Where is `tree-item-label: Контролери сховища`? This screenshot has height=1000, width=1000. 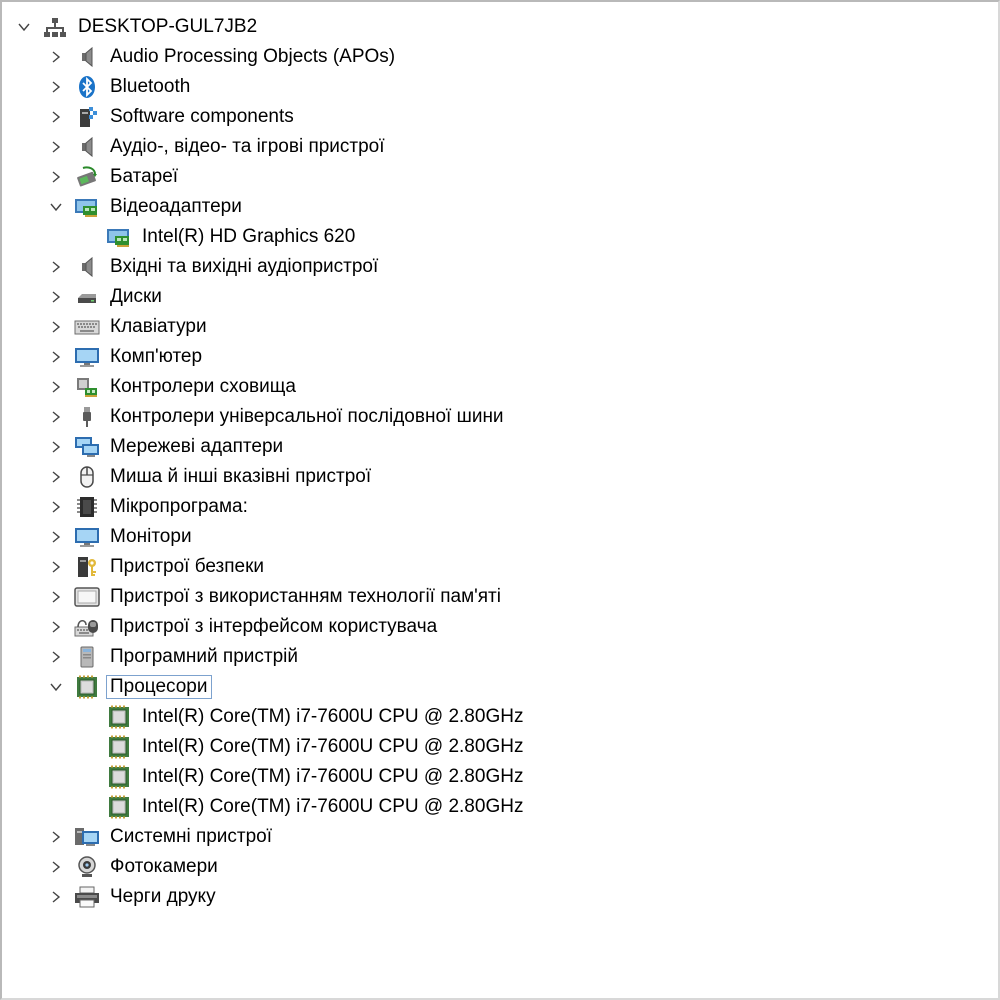 tree-item-label: Контролери сховища is located at coordinates (203, 386).